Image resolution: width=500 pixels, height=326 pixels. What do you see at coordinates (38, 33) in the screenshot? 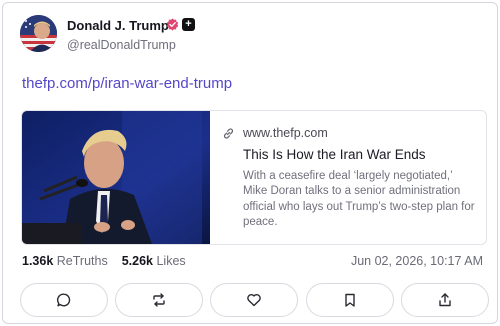
I see `avatar` at bounding box center [38, 33].